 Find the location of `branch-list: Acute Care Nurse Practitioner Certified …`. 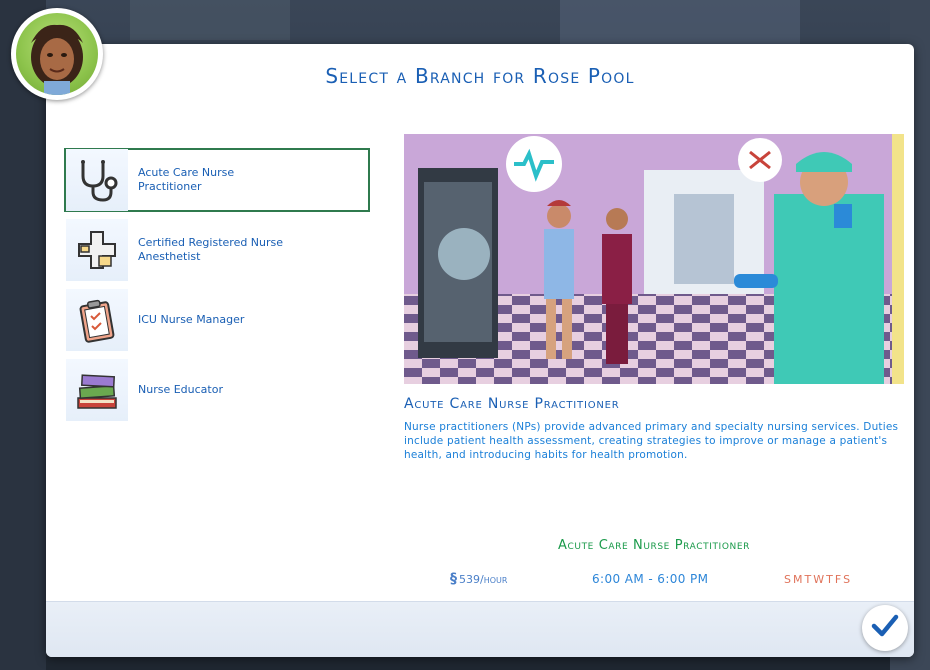

branch-list: Acute Care Nurse Practitioner Certified … is located at coordinates (217, 288).